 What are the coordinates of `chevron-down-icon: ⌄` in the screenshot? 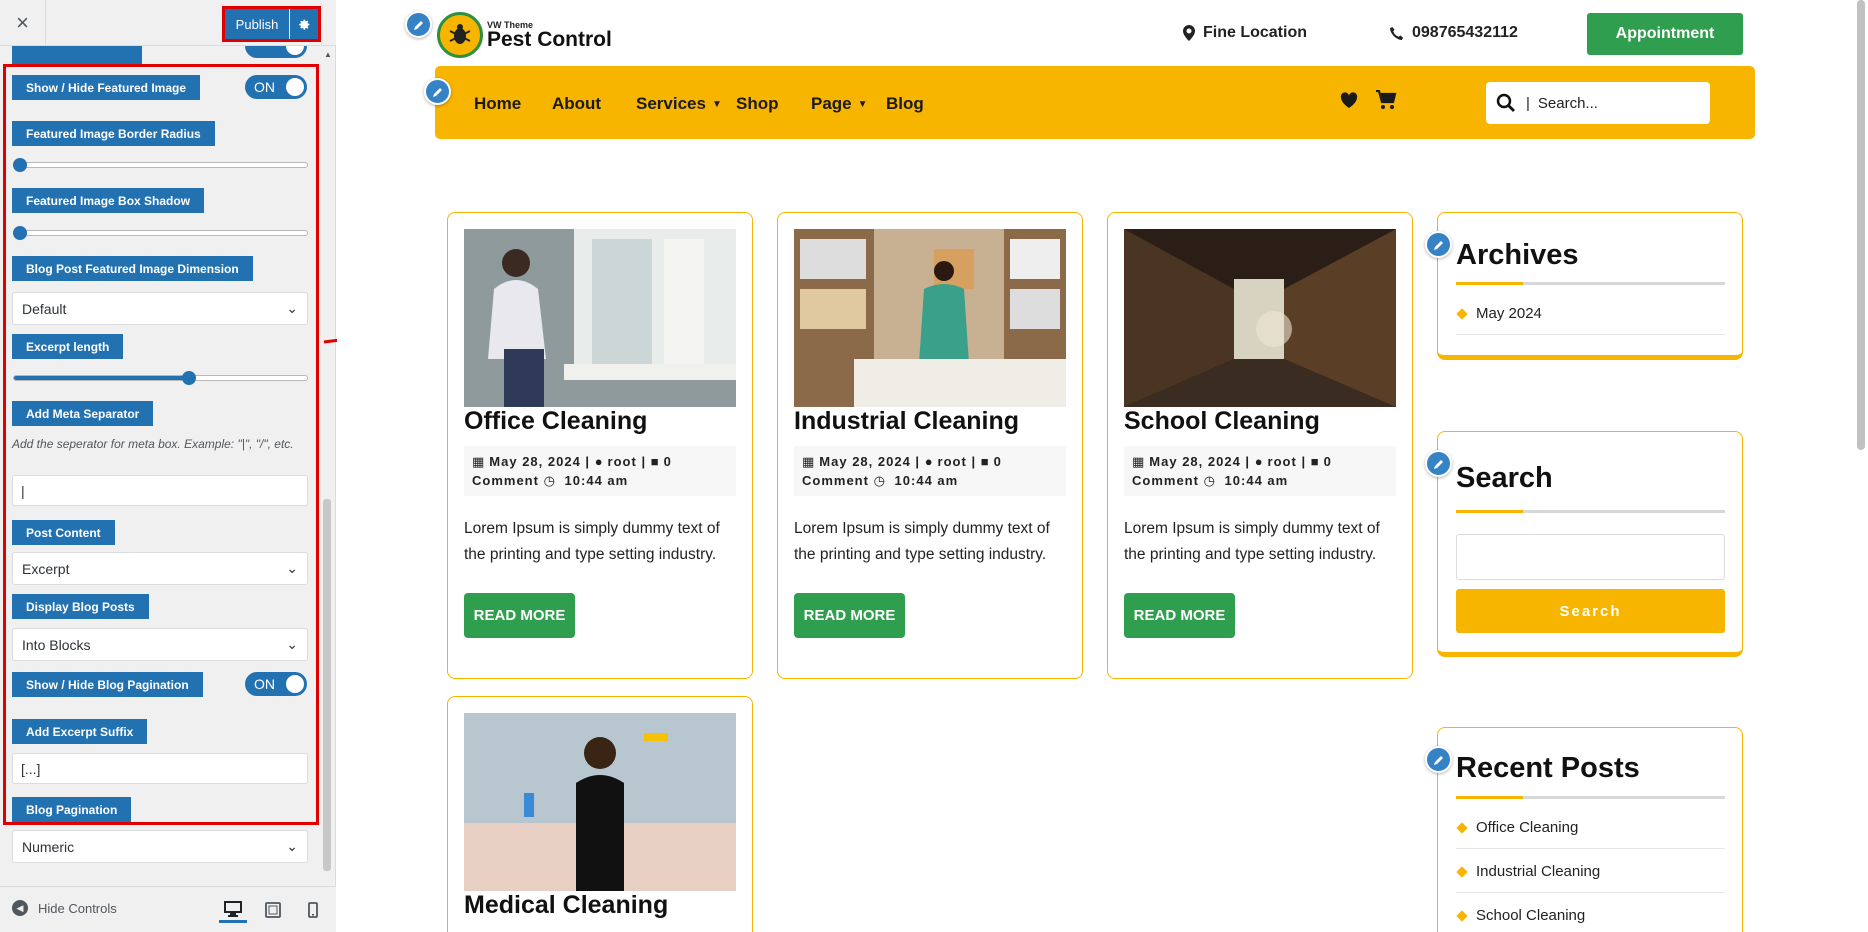 It's located at (292, 846).